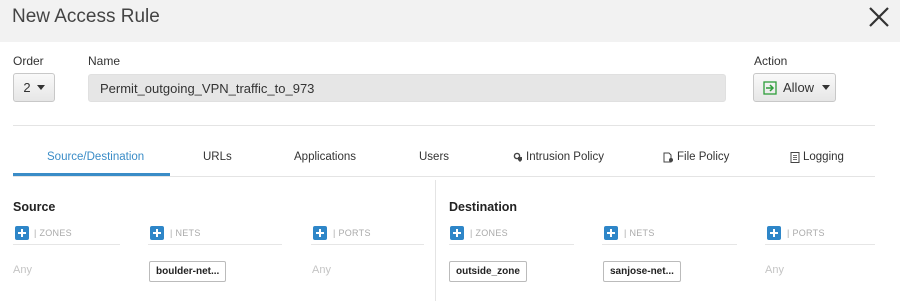 The image size is (900, 301). I want to click on tabs-divider, so click(444, 176).